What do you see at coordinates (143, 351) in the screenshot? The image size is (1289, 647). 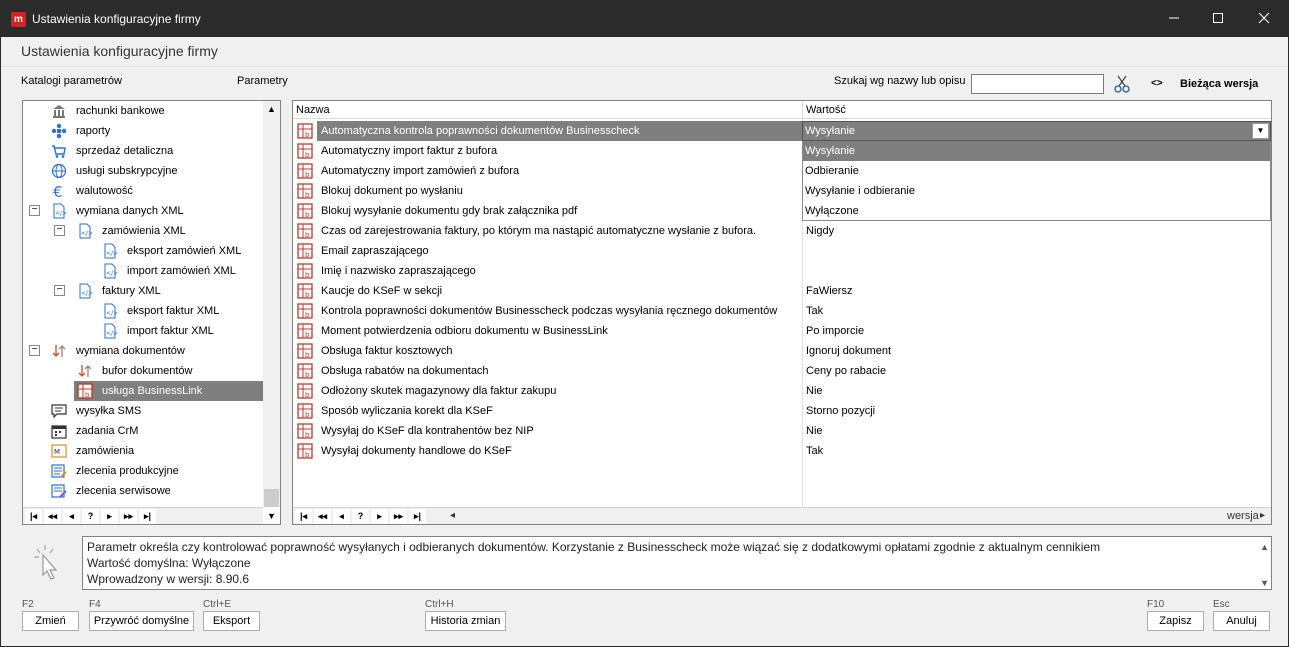 I see `tree-item: − wymiana dokumentów` at bounding box center [143, 351].